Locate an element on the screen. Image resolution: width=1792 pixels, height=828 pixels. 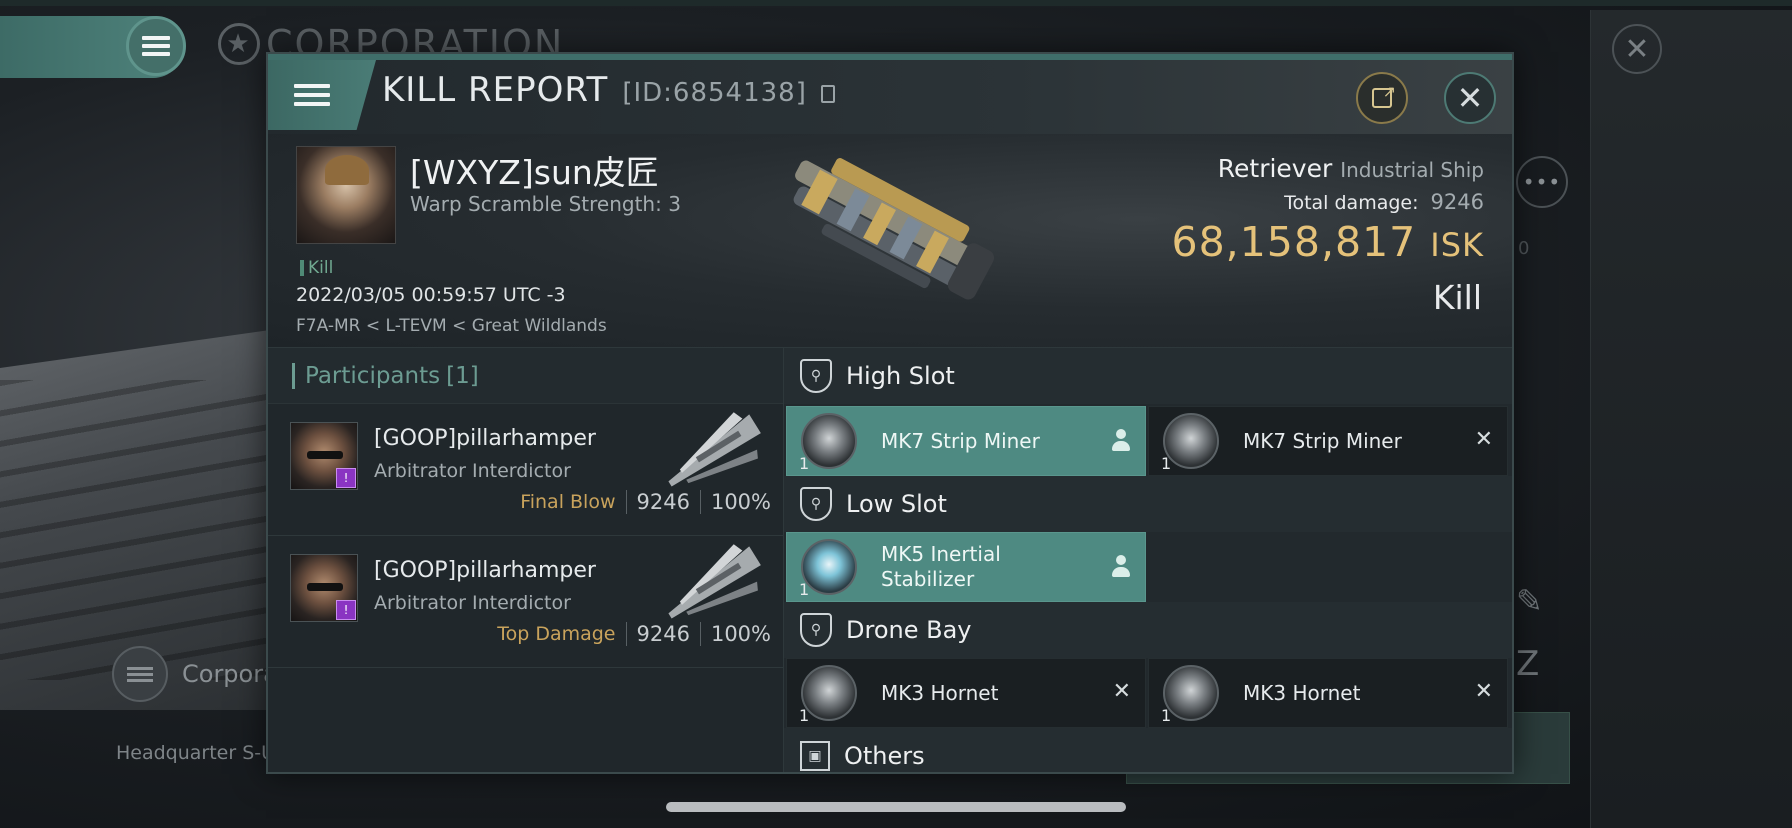
participant-stats: Final Blow 9246 100% is located at coordinates (645, 502).